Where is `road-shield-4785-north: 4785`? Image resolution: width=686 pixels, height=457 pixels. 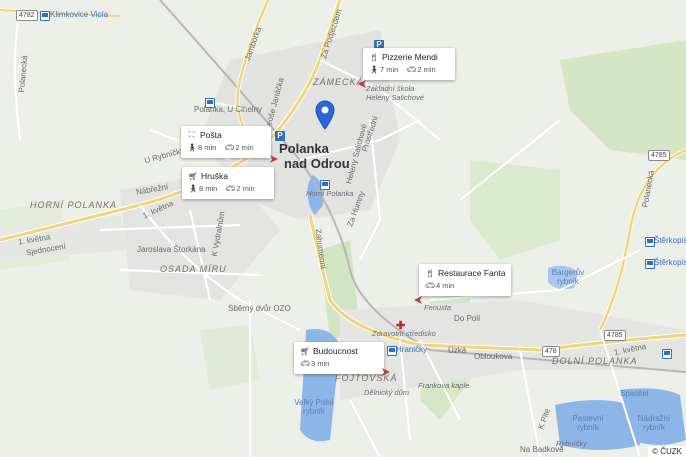 road-shield-4785-north: 4785 is located at coordinates (659, 155).